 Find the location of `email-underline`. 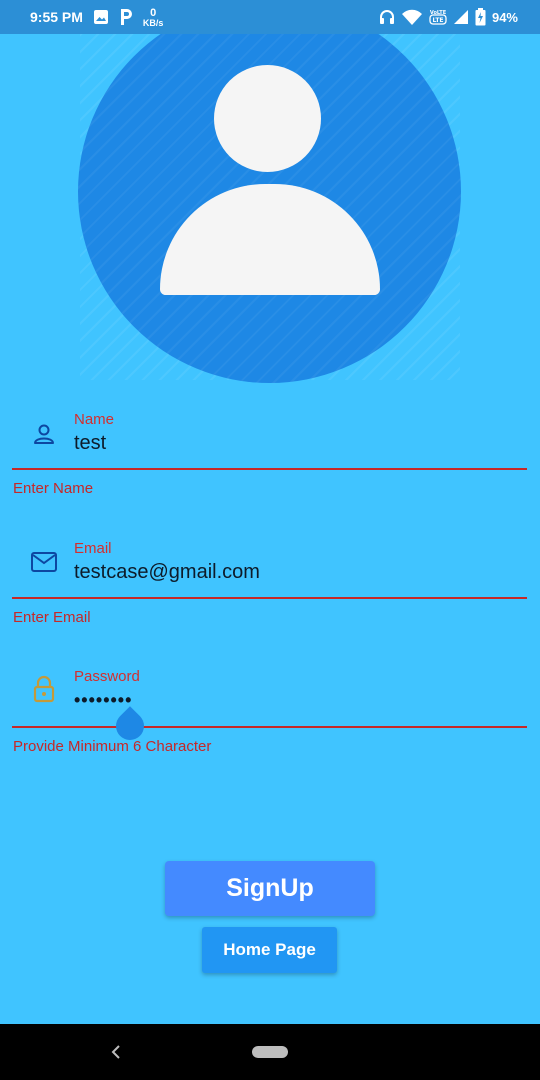

email-underline is located at coordinates (269, 598).